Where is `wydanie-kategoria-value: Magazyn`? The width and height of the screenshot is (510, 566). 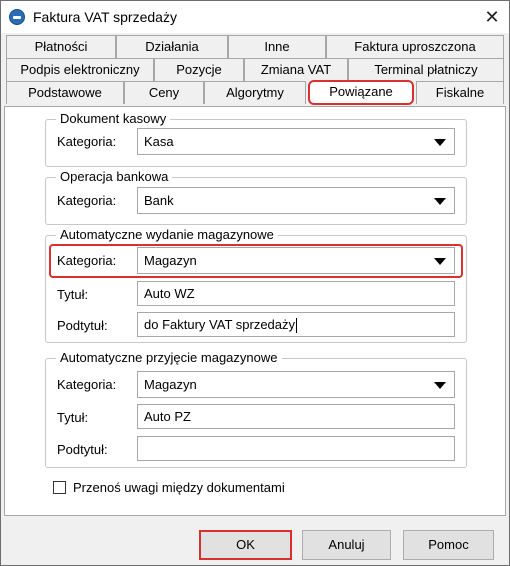
wydanie-kategoria-value: Magazyn is located at coordinates (170, 260).